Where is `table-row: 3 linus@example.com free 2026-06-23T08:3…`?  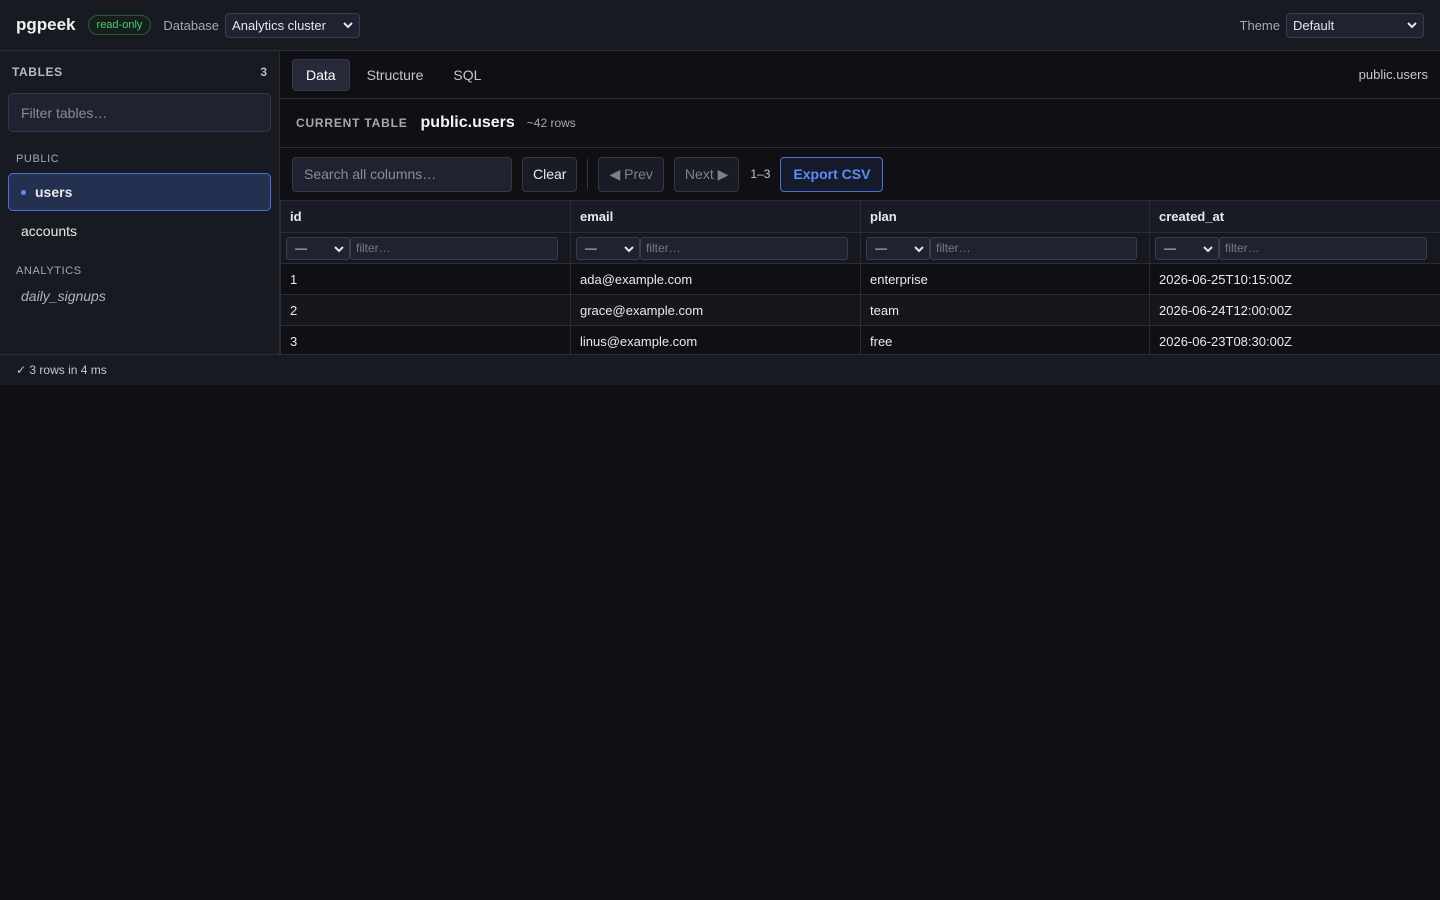
table-row: 3 linus@example.com free 2026-06-23T08:3… is located at coordinates (860, 341).